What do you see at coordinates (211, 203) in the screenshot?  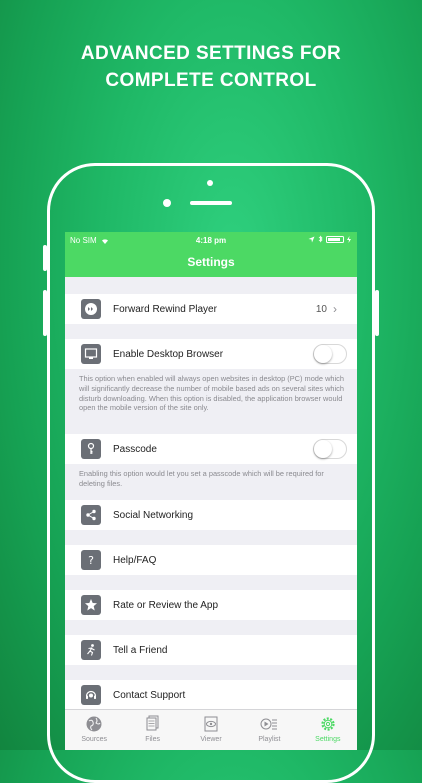 I see `phone-speaker` at bounding box center [211, 203].